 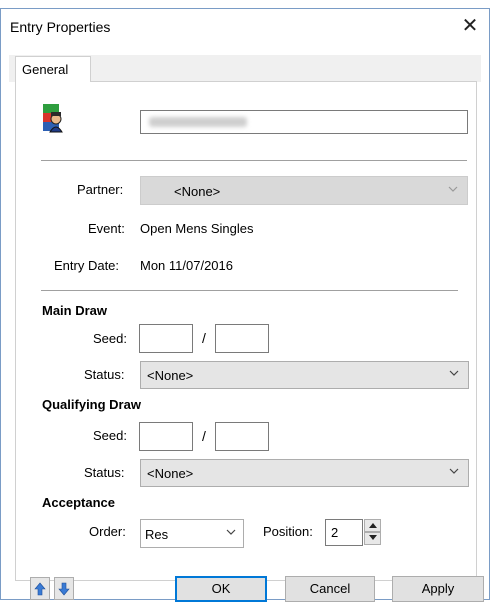 What do you see at coordinates (110, 338) in the screenshot?
I see `main-seed-label: Seed:` at bounding box center [110, 338].